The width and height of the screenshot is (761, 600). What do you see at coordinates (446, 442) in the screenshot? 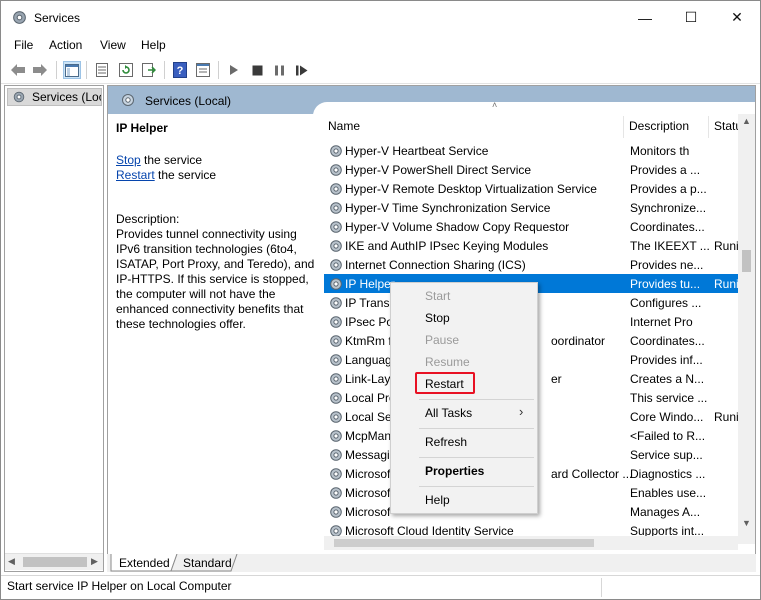
I see `context-menu-refresh: Refresh` at bounding box center [446, 442].